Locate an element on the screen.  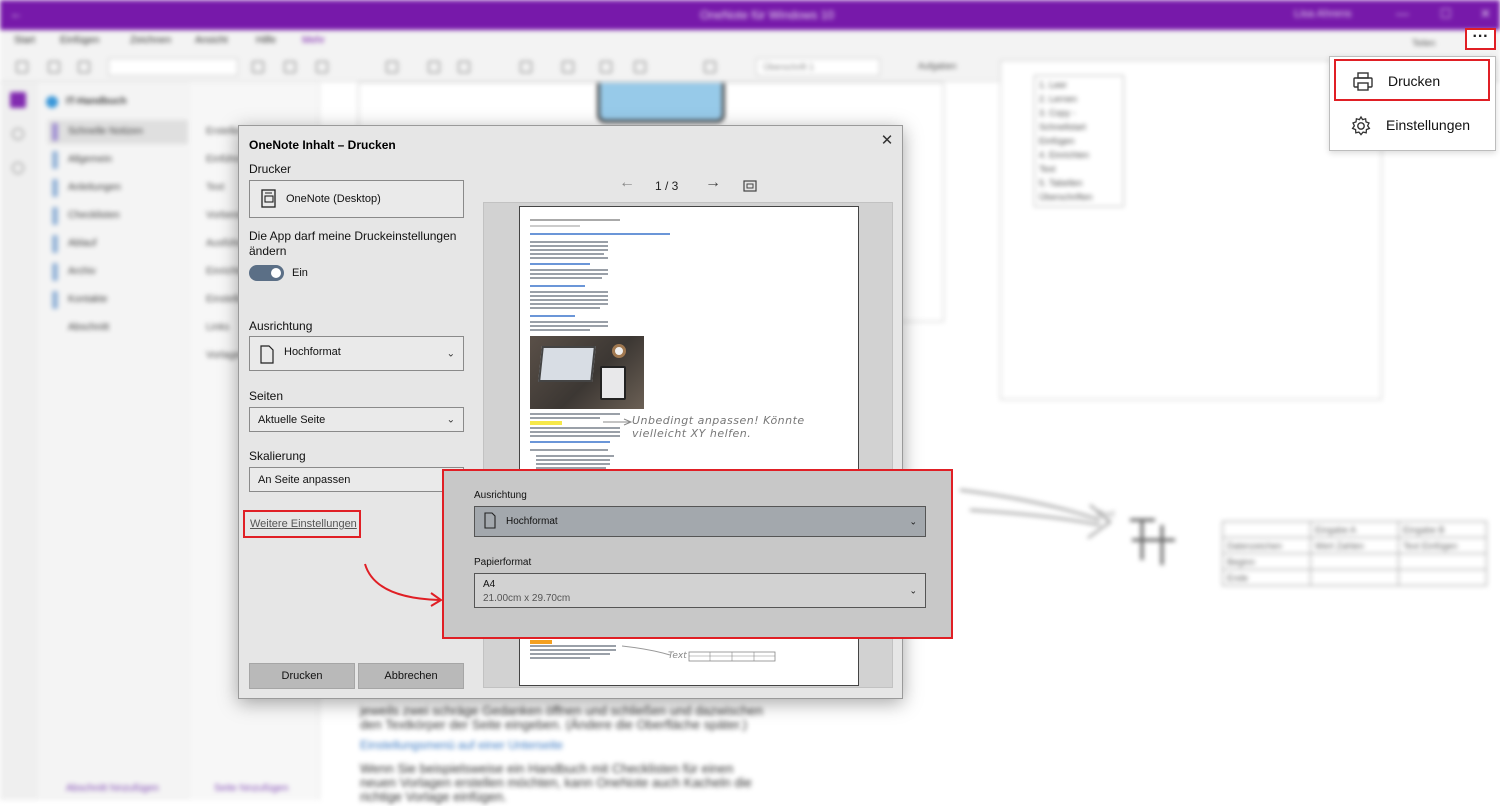
cancel-button: Abbrechen is located at coordinates (411, 676).